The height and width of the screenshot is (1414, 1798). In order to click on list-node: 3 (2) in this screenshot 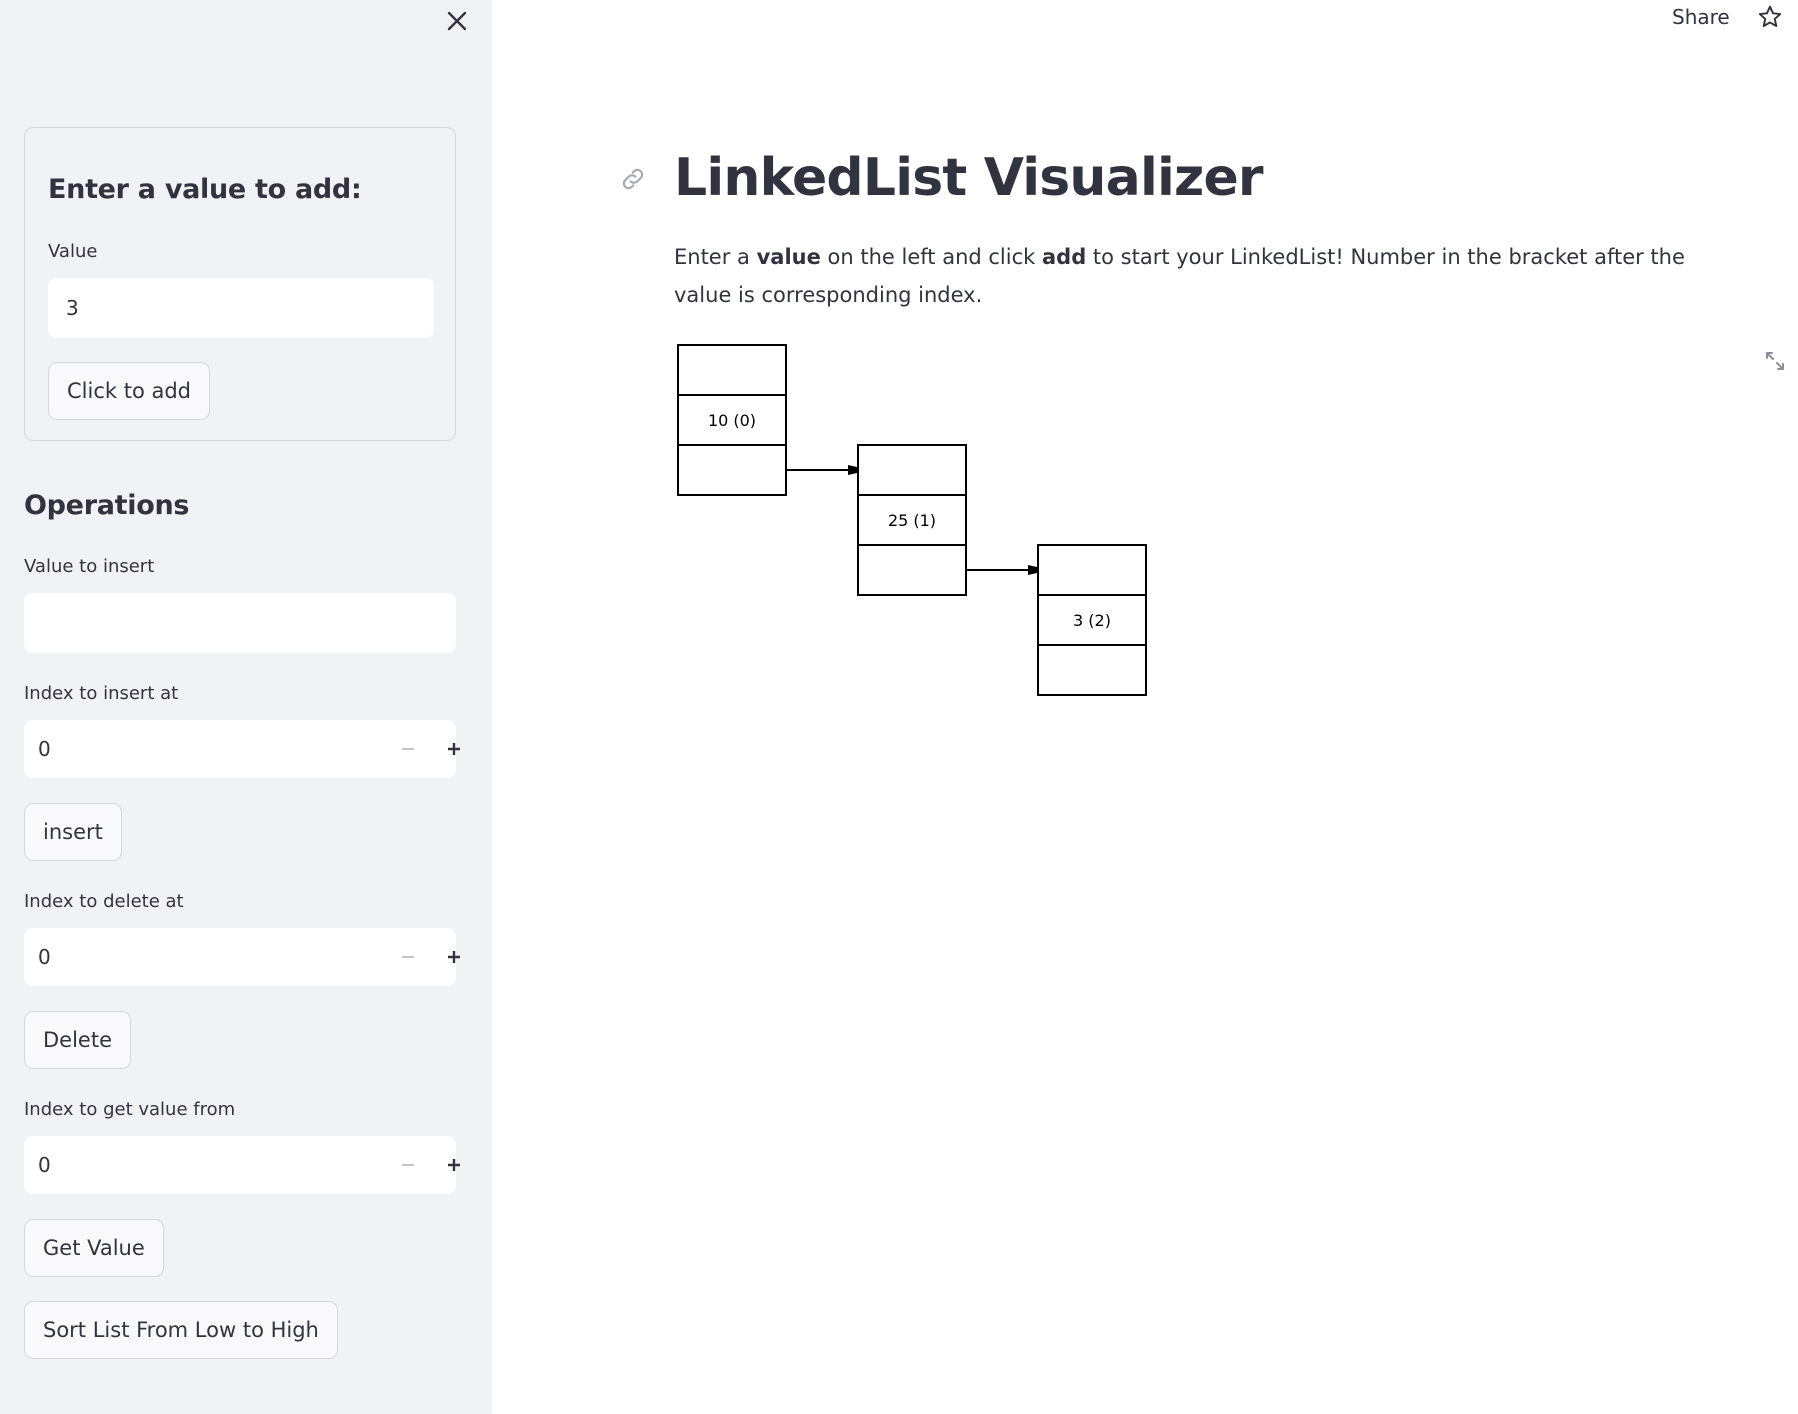, I will do `click(1092, 620)`.